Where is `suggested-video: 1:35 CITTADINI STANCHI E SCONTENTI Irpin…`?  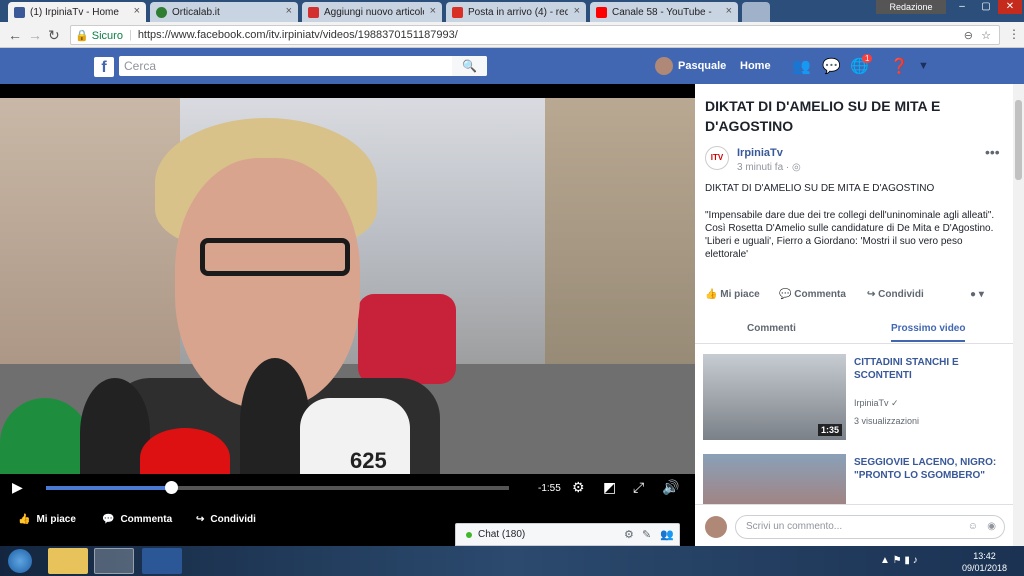 suggested-video: 1:35 CITTADINI STANCHI E SCONTENTI Irpin… is located at coordinates (854, 399).